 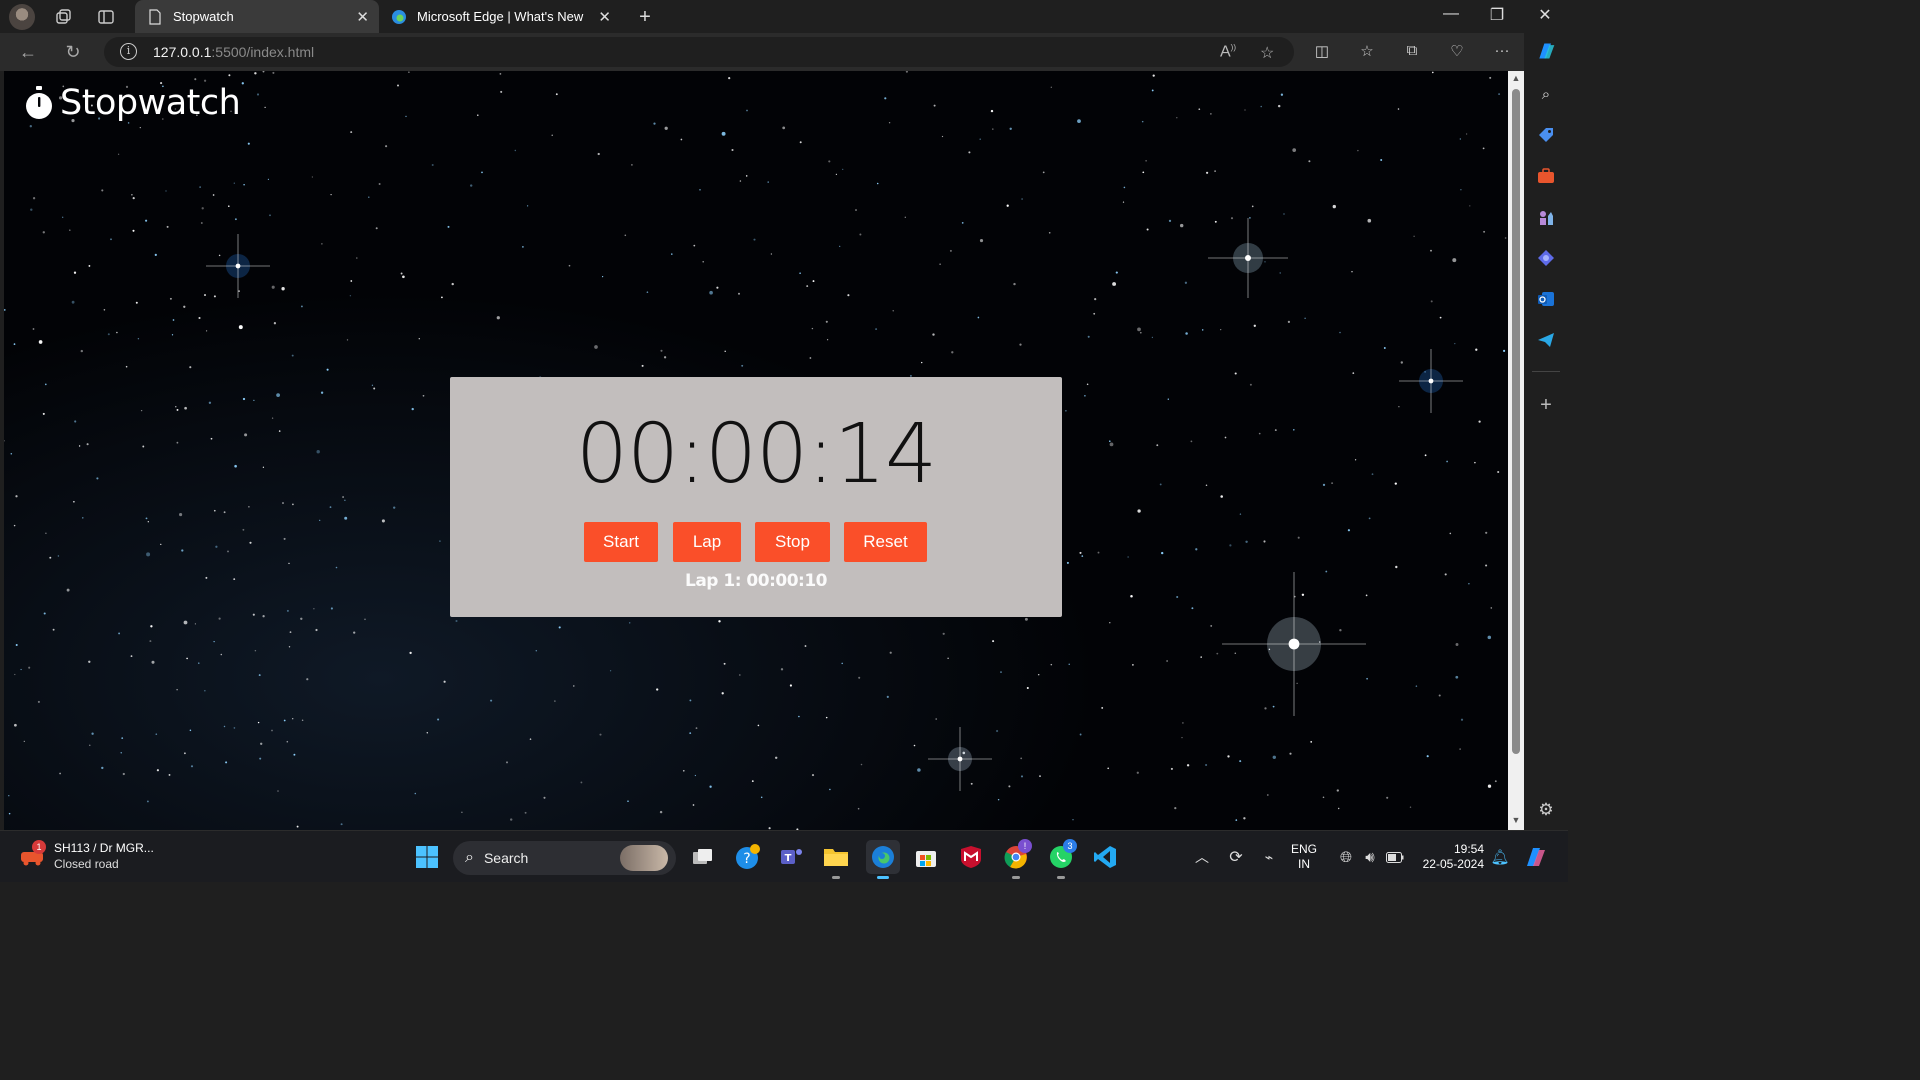 I want to click on timer-display: 00:00:14, so click(x=756, y=454).